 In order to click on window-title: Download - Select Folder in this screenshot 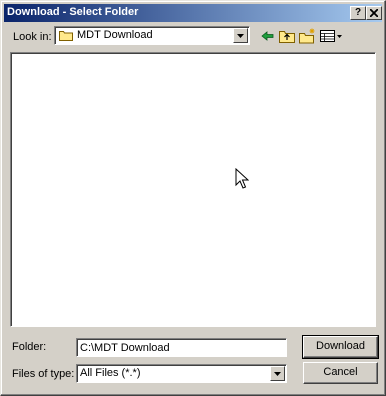, I will do `click(73, 12)`.